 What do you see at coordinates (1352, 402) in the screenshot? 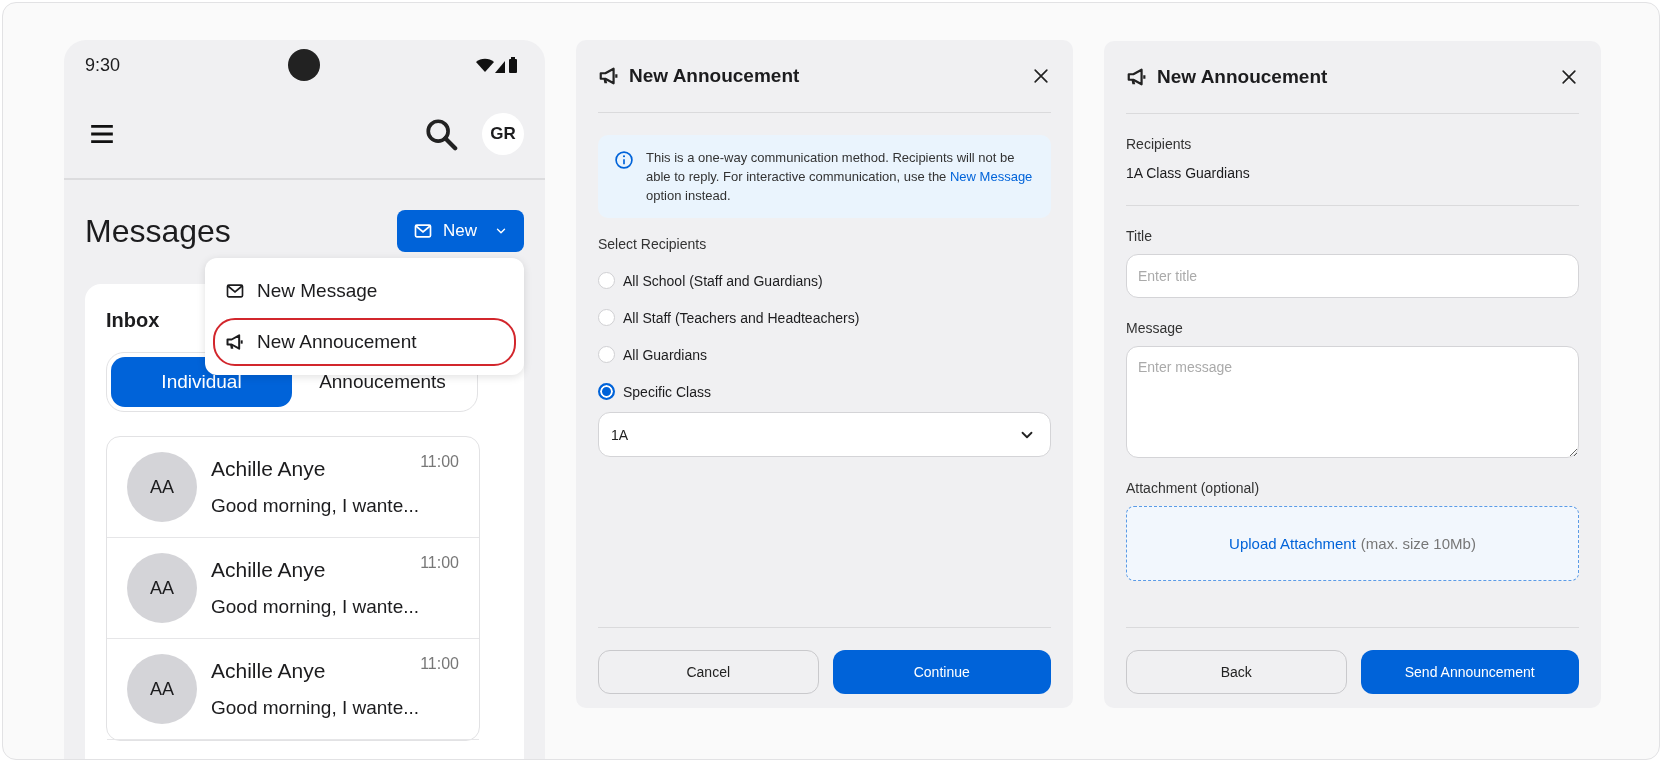
I see `message-field: Enter message` at bounding box center [1352, 402].